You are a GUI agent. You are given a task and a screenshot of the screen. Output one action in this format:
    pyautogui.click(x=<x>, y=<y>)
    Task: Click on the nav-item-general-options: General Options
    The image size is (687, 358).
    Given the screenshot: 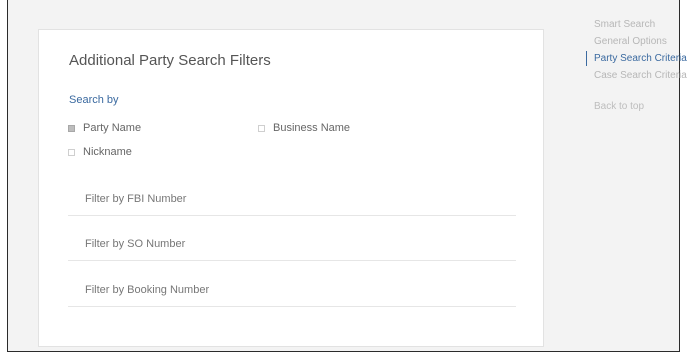 What is the action you would take?
    pyautogui.click(x=640, y=41)
    